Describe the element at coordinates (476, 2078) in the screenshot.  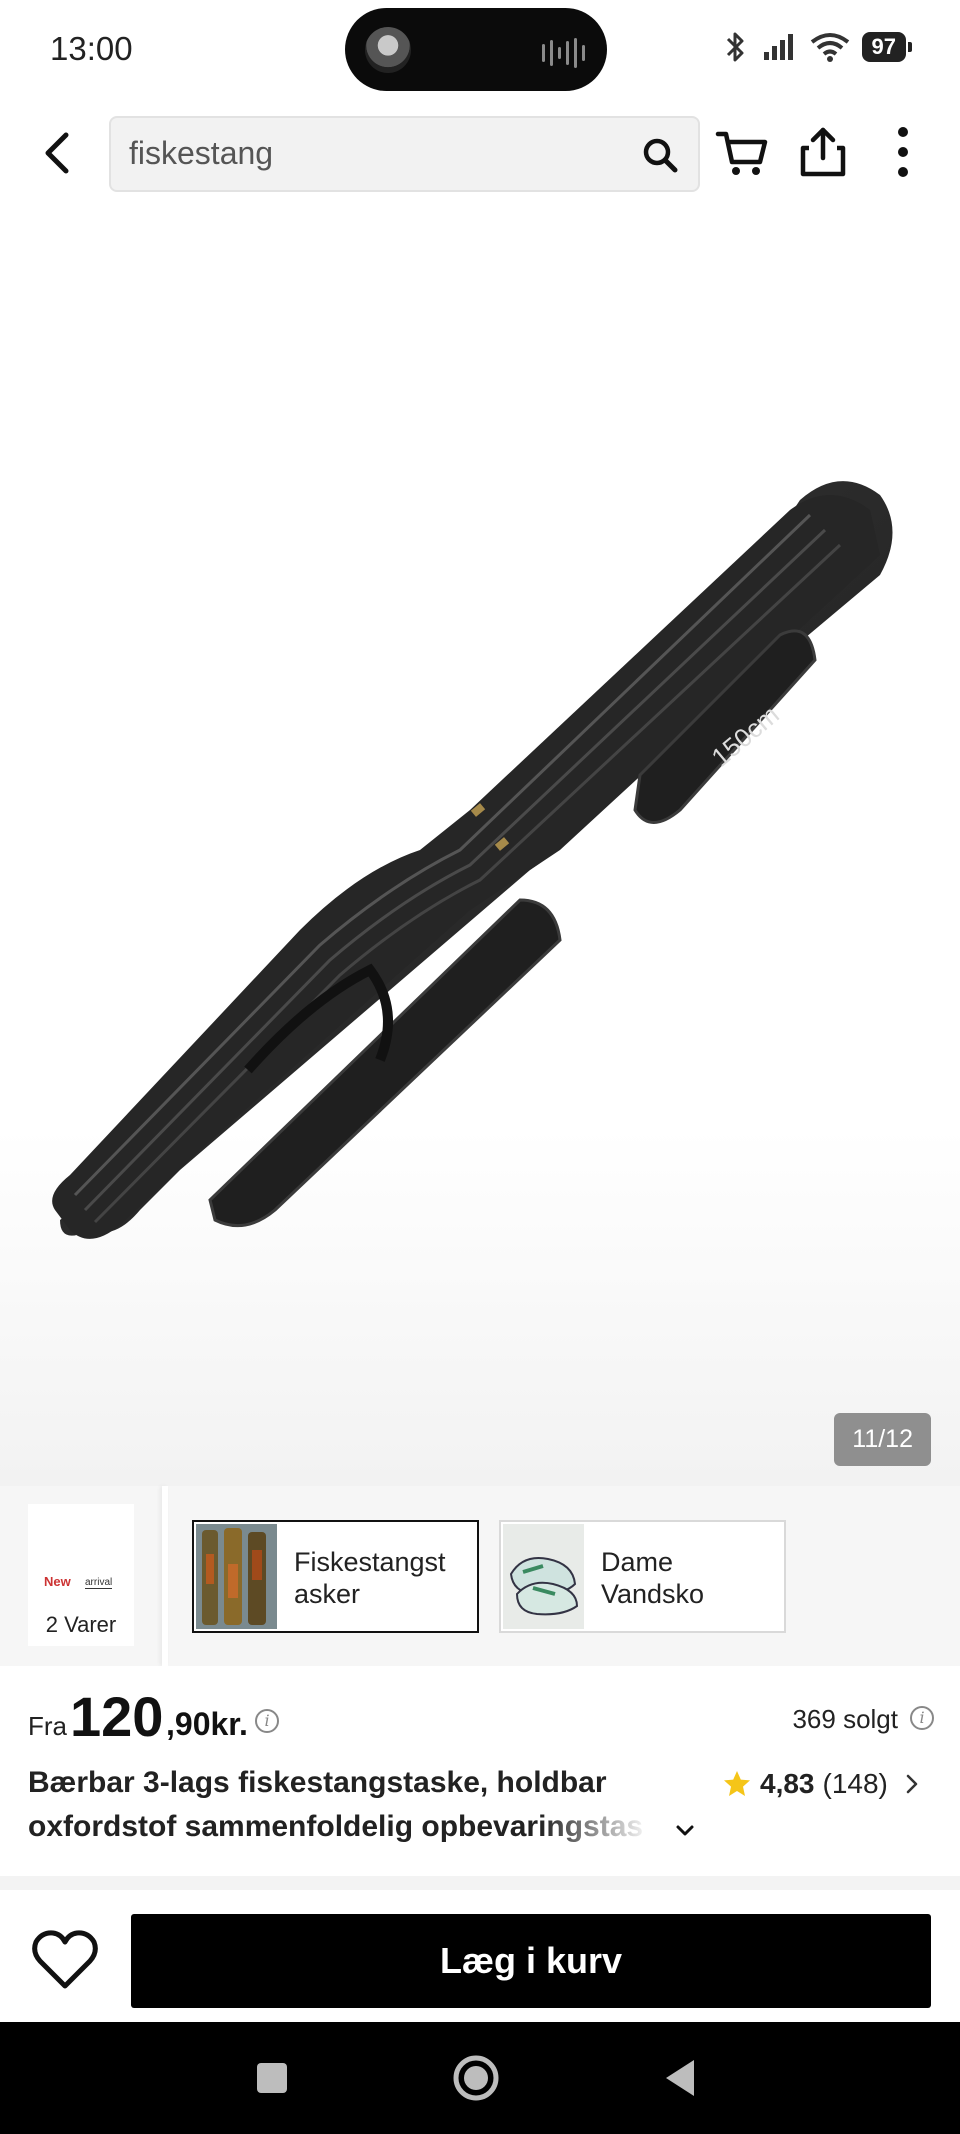
I see `home-icon` at that location.